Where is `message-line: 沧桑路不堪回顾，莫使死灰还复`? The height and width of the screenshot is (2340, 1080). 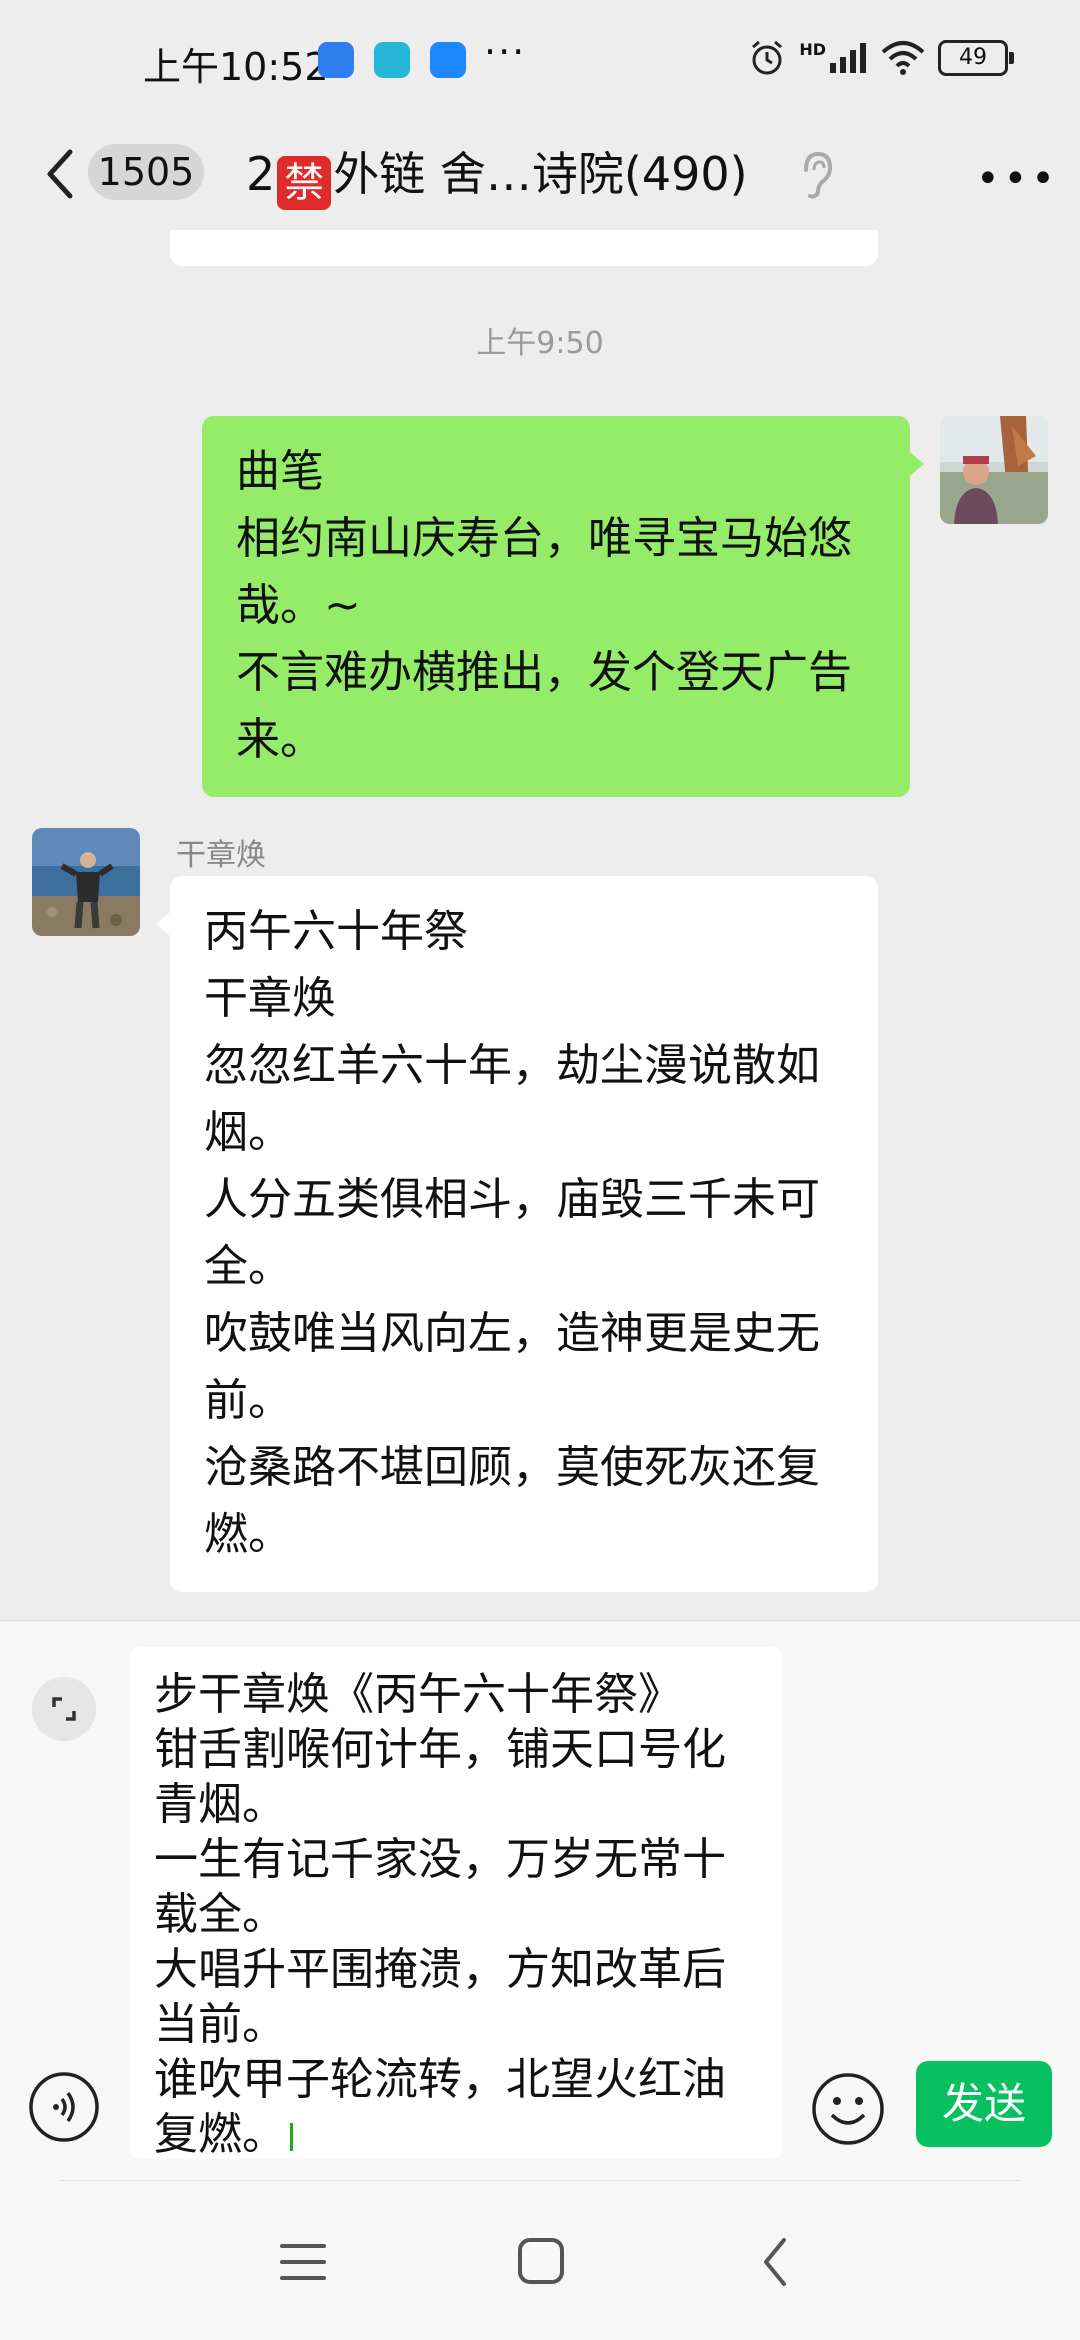
message-line: 沧桑路不堪回顾，莫使死灰还复 is located at coordinates (512, 1467).